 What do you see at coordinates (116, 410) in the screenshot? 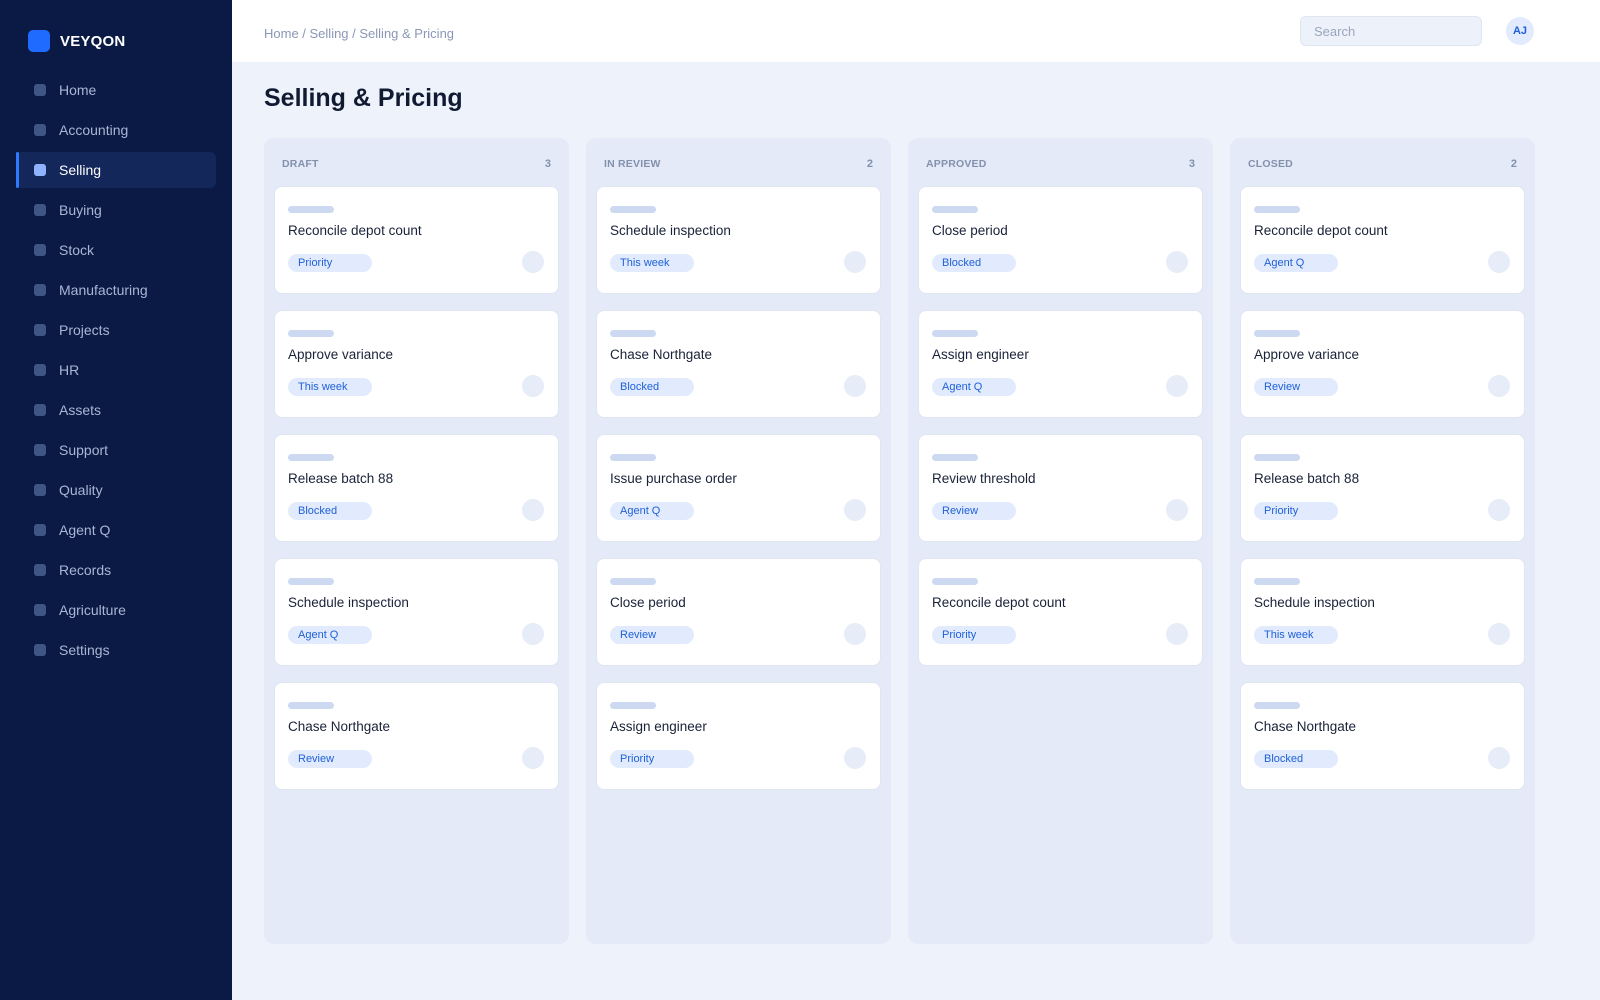
I see `sidebar-item-assets: Assets` at bounding box center [116, 410].